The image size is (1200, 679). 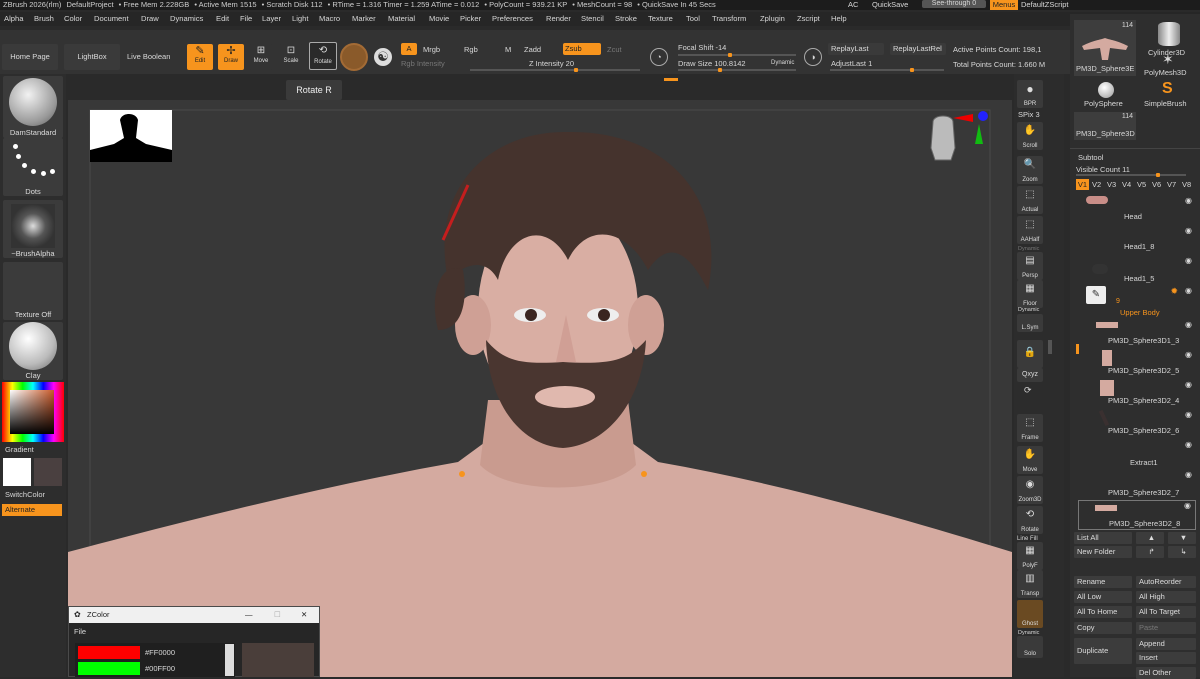 What do you see at coordinates (80, 631) in the screenshot?
I see `zcolor-file-menu: File` at bounding box center [80, 631].